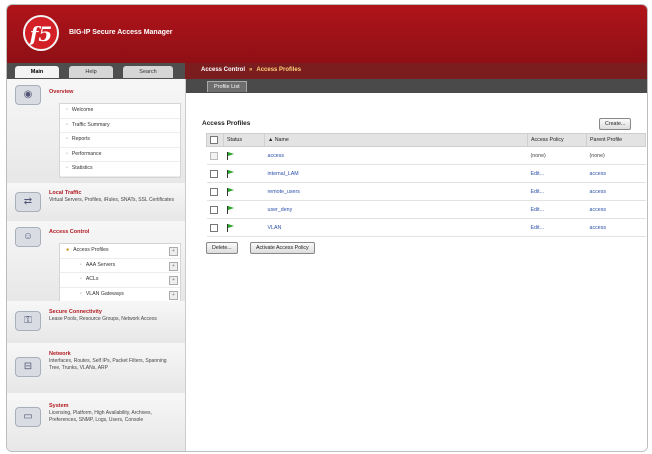 The width and height of the screenshot is (652, 454). I want to click on table-row: VLAN Edit... access, so click(426, 227).